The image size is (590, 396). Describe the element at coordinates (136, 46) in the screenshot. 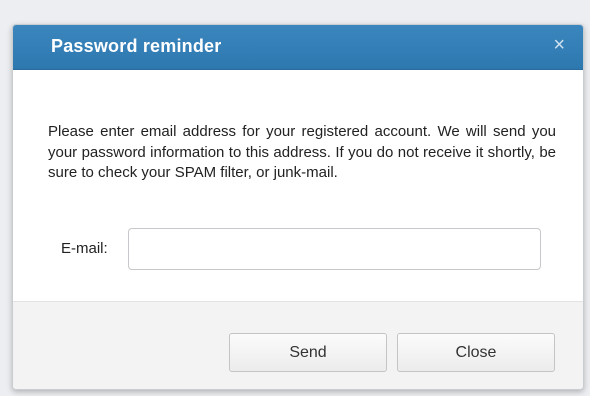

I see `dialog-title: Password reminder` at that location.